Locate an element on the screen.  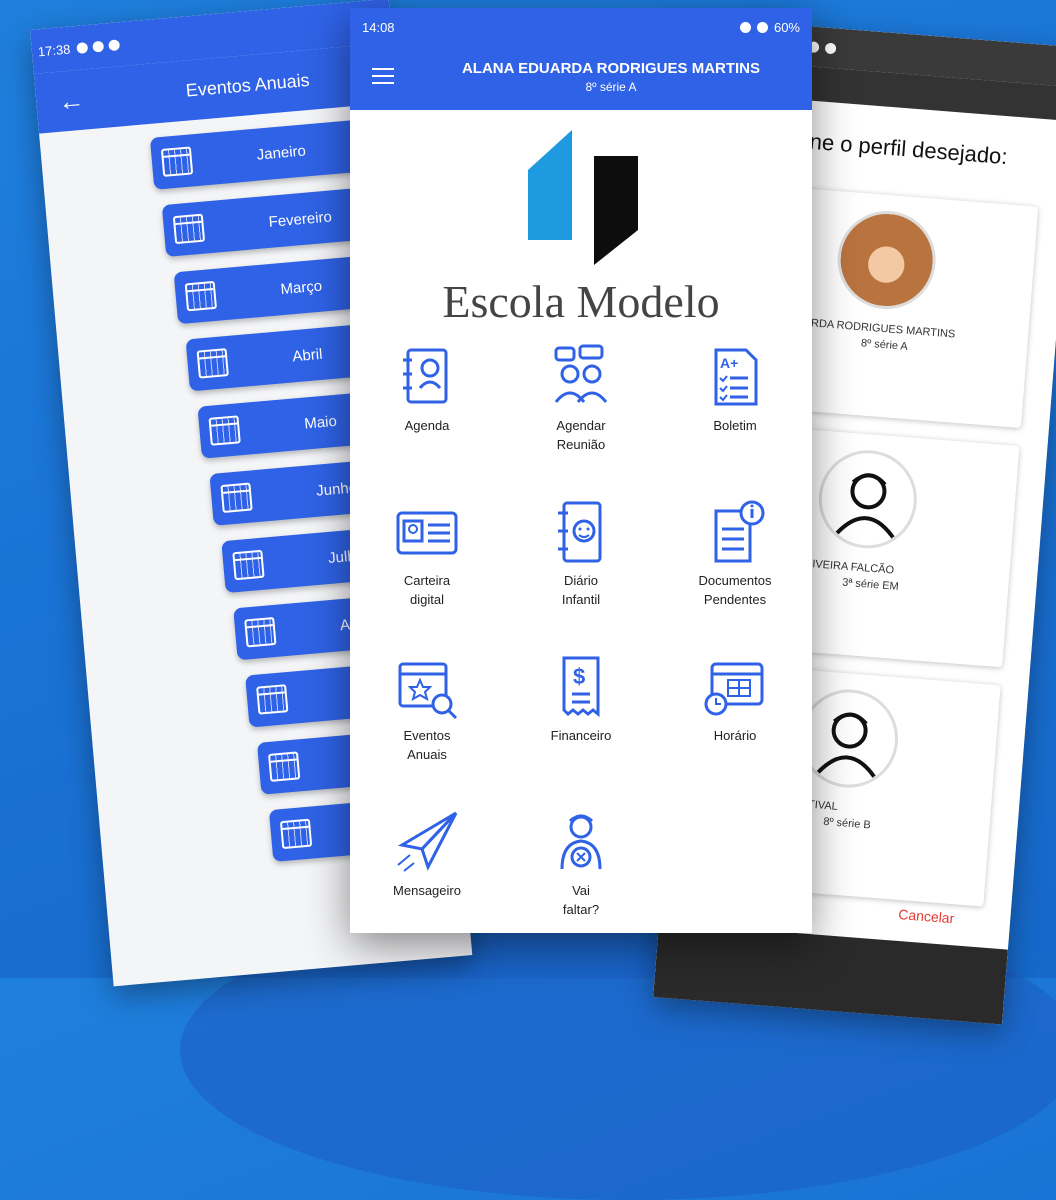
menu-item: Documentos Pendentes is located at coordinates (735, 572).